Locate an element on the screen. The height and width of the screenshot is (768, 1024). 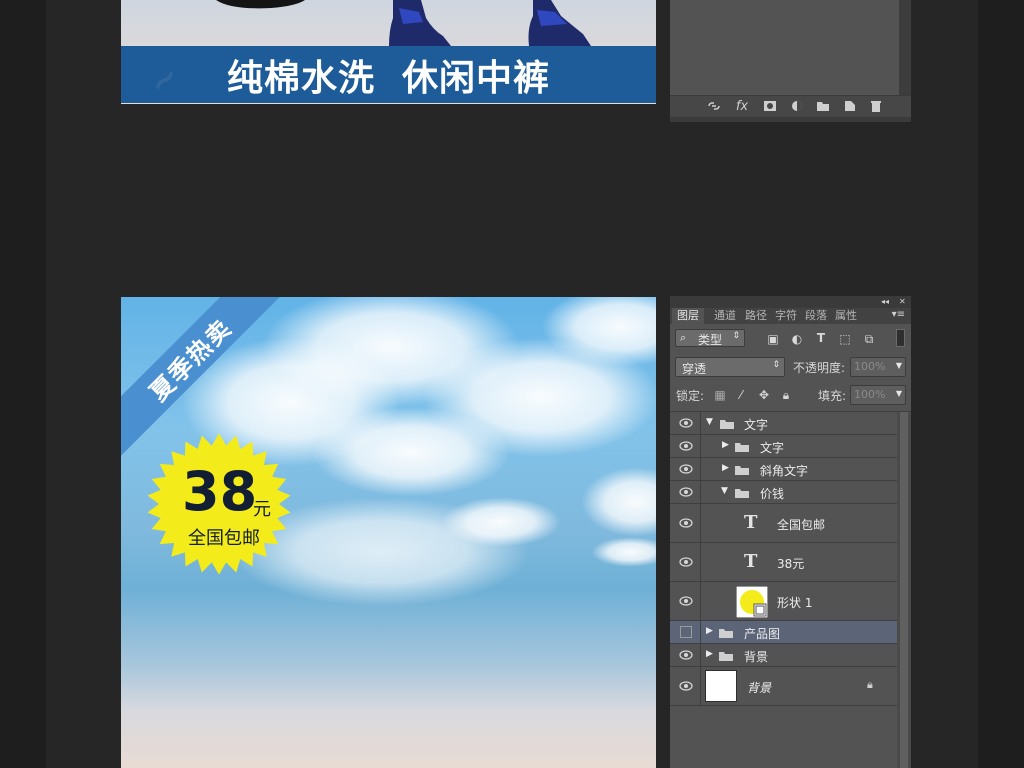
folder-open-icon is located at coordinates (727, 424).